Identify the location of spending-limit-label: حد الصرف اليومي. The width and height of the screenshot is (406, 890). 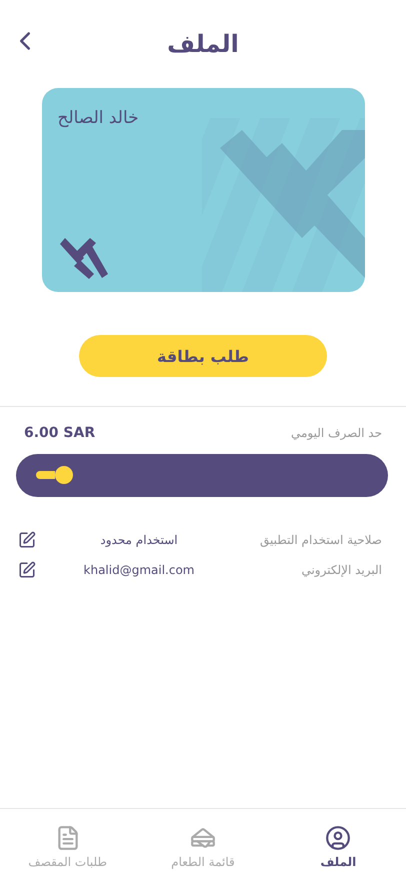
(336, 433).